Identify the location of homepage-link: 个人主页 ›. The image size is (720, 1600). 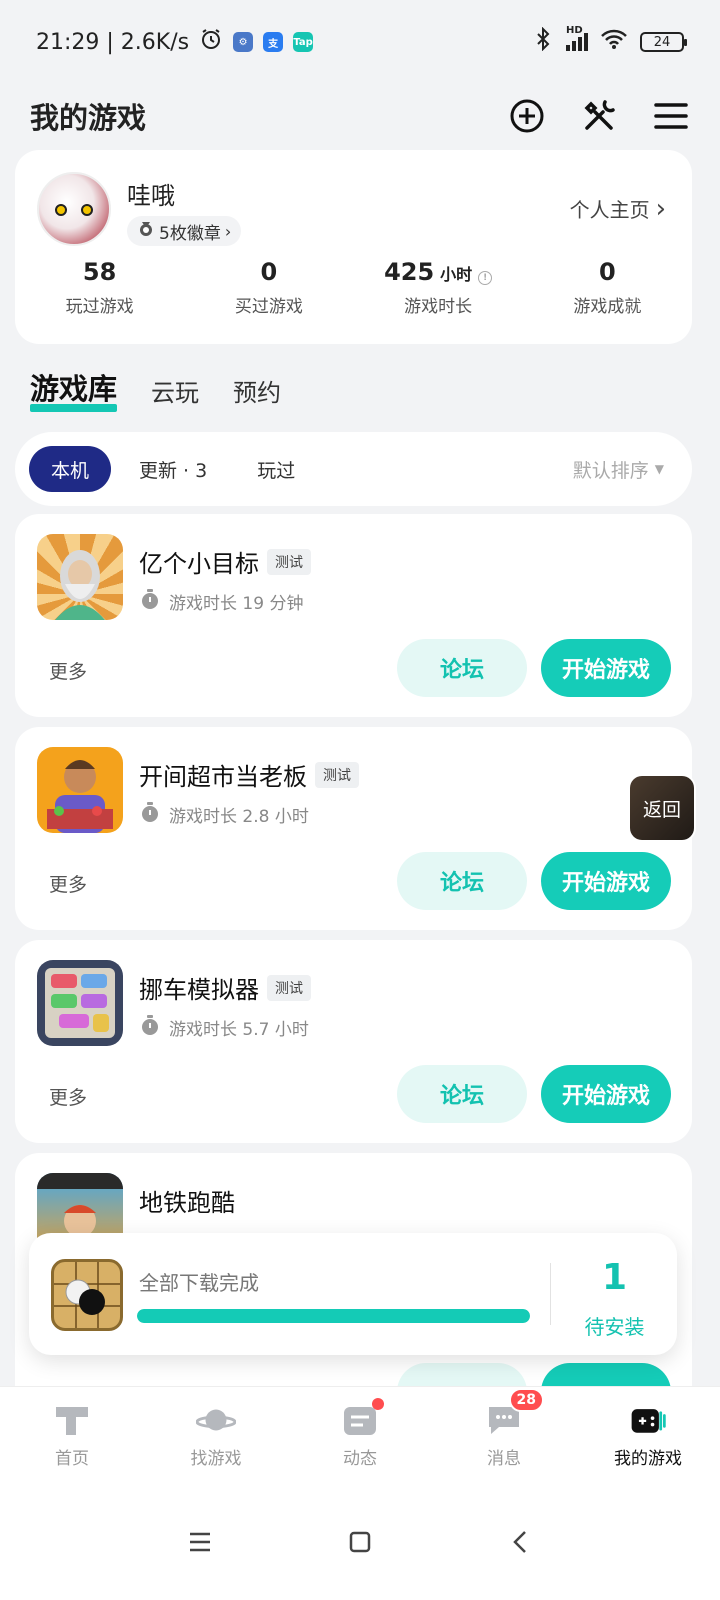
(618, 208).